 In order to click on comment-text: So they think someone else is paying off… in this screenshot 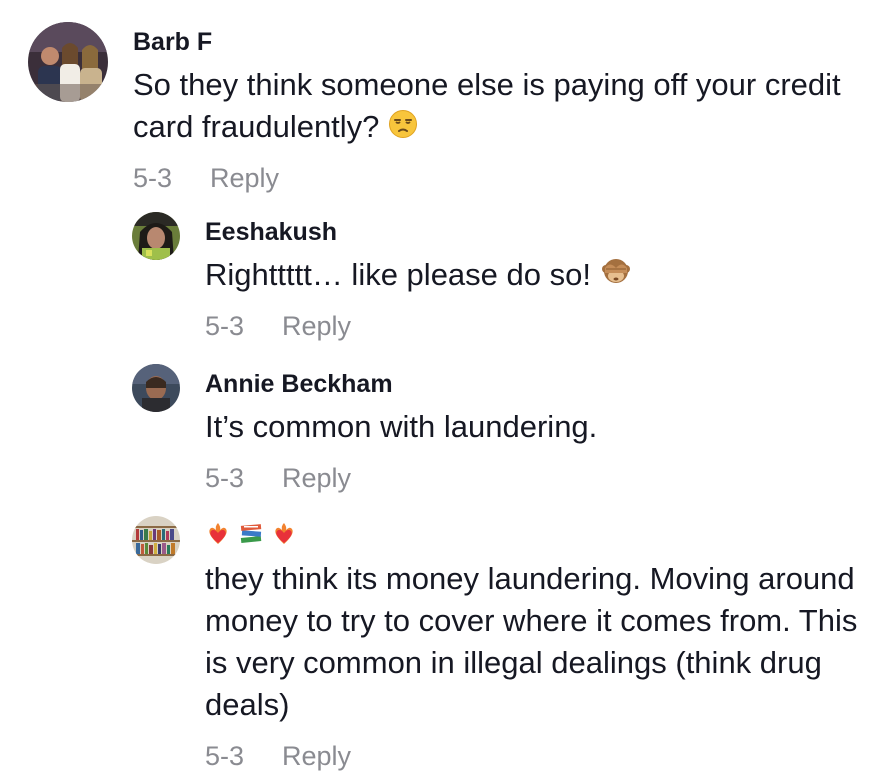, I will do `click(493, 107)`.